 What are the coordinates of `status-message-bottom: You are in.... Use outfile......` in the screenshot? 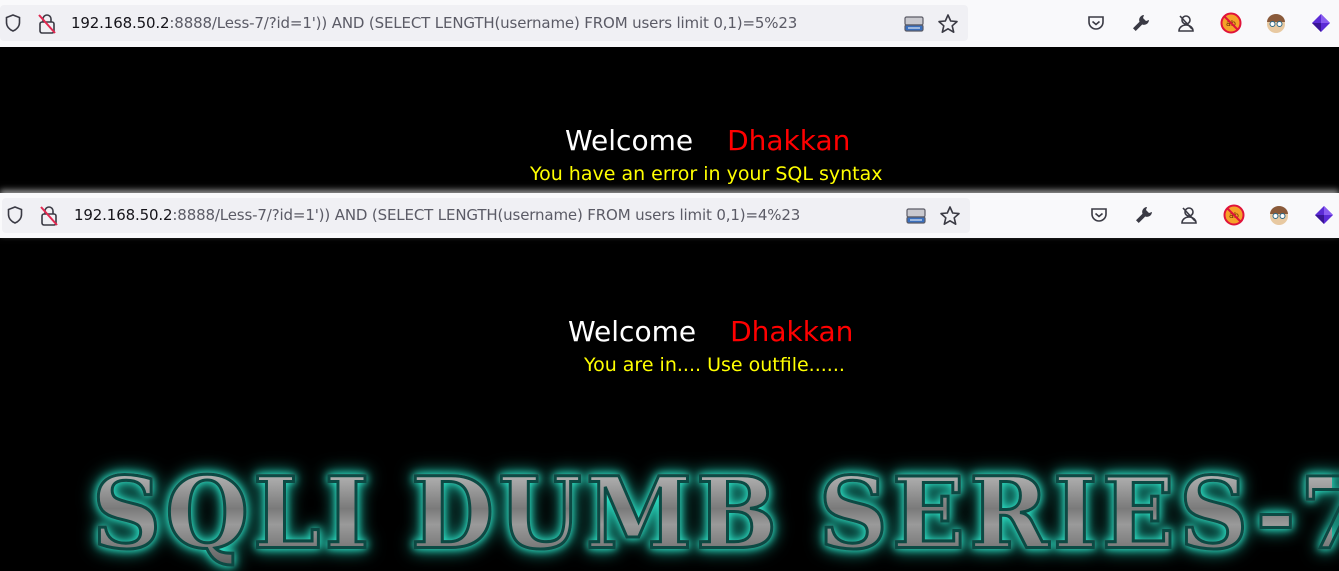 It's located at (714, 365).